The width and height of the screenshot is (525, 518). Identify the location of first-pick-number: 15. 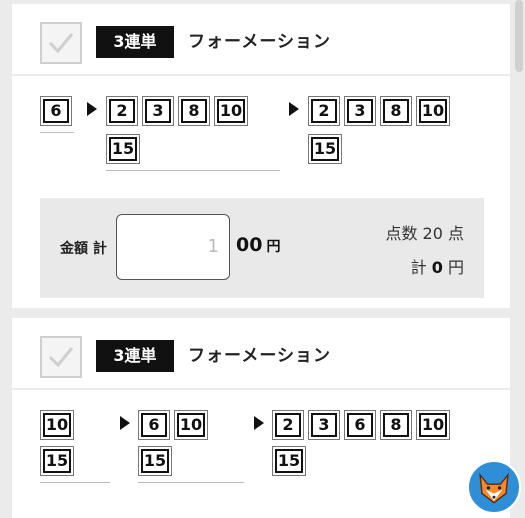
(57, 461).